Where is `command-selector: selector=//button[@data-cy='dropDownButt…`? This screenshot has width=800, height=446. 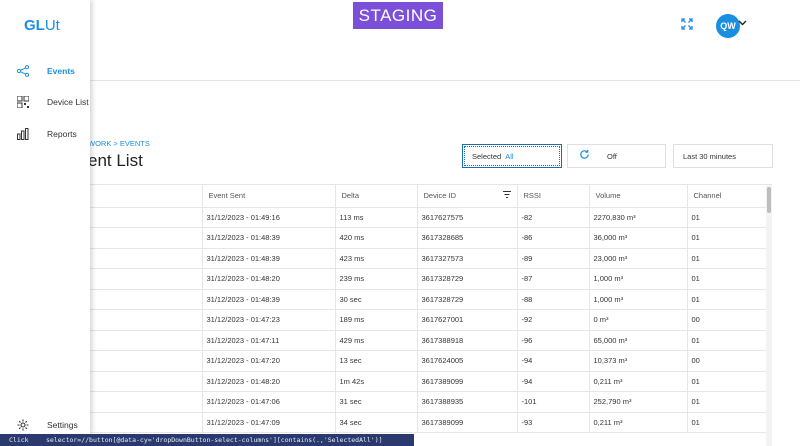
command-selector: selector=//button[@data-cy='dropDownButt… is located at coordinates (214, 440).